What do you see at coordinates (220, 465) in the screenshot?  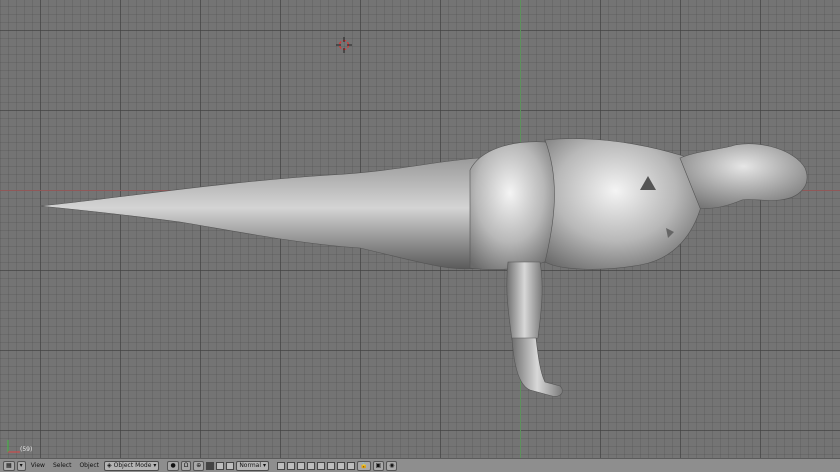 I see `rotate-toggle` at bounding box center [220, 465].